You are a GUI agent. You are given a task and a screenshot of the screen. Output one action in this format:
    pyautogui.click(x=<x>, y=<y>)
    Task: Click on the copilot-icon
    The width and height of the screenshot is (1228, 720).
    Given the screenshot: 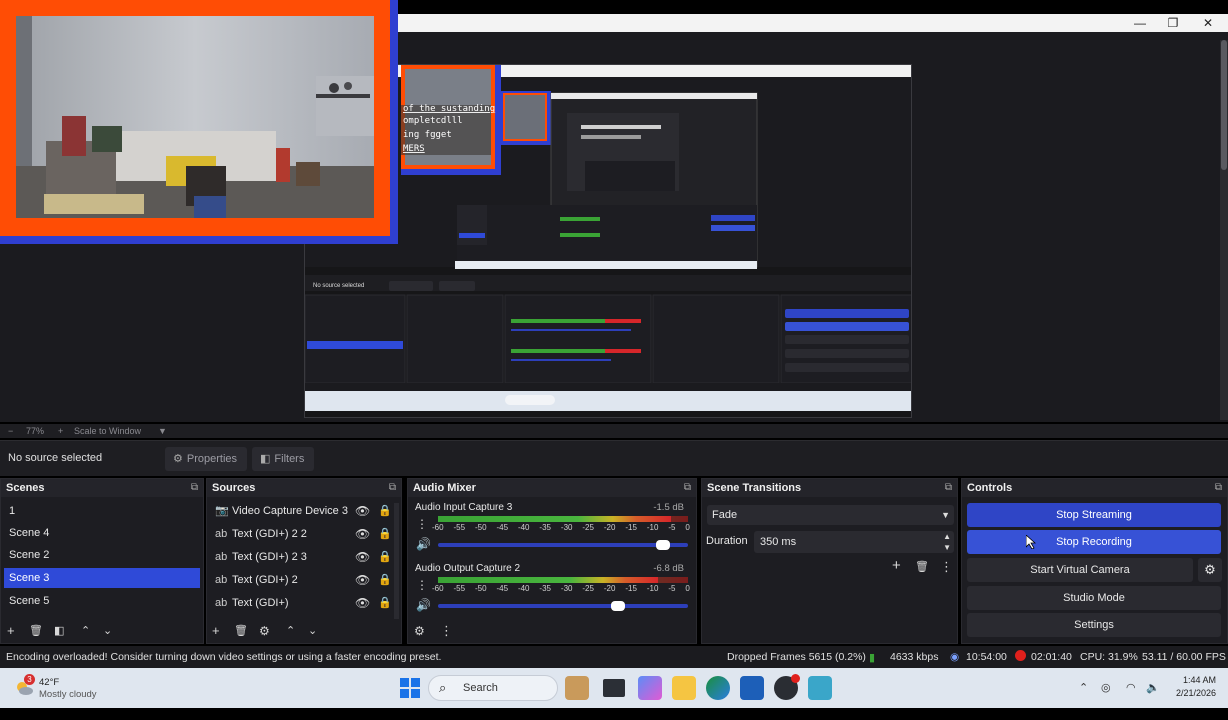 What is the action you would take?
    pyautogui.click(x=650, y=688)
    